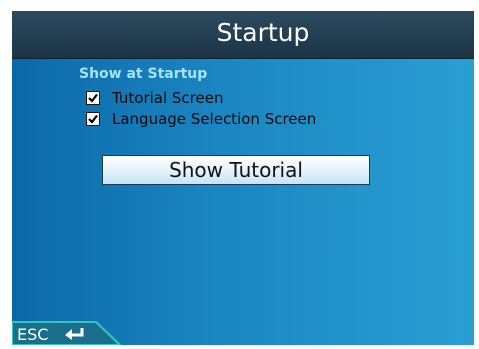 This screenshot has width=479, height=349. Describe the element at coordinates (168, 98) in the screenshot. I see `tutorial-screen-label: Tutorial Screen` at that location.